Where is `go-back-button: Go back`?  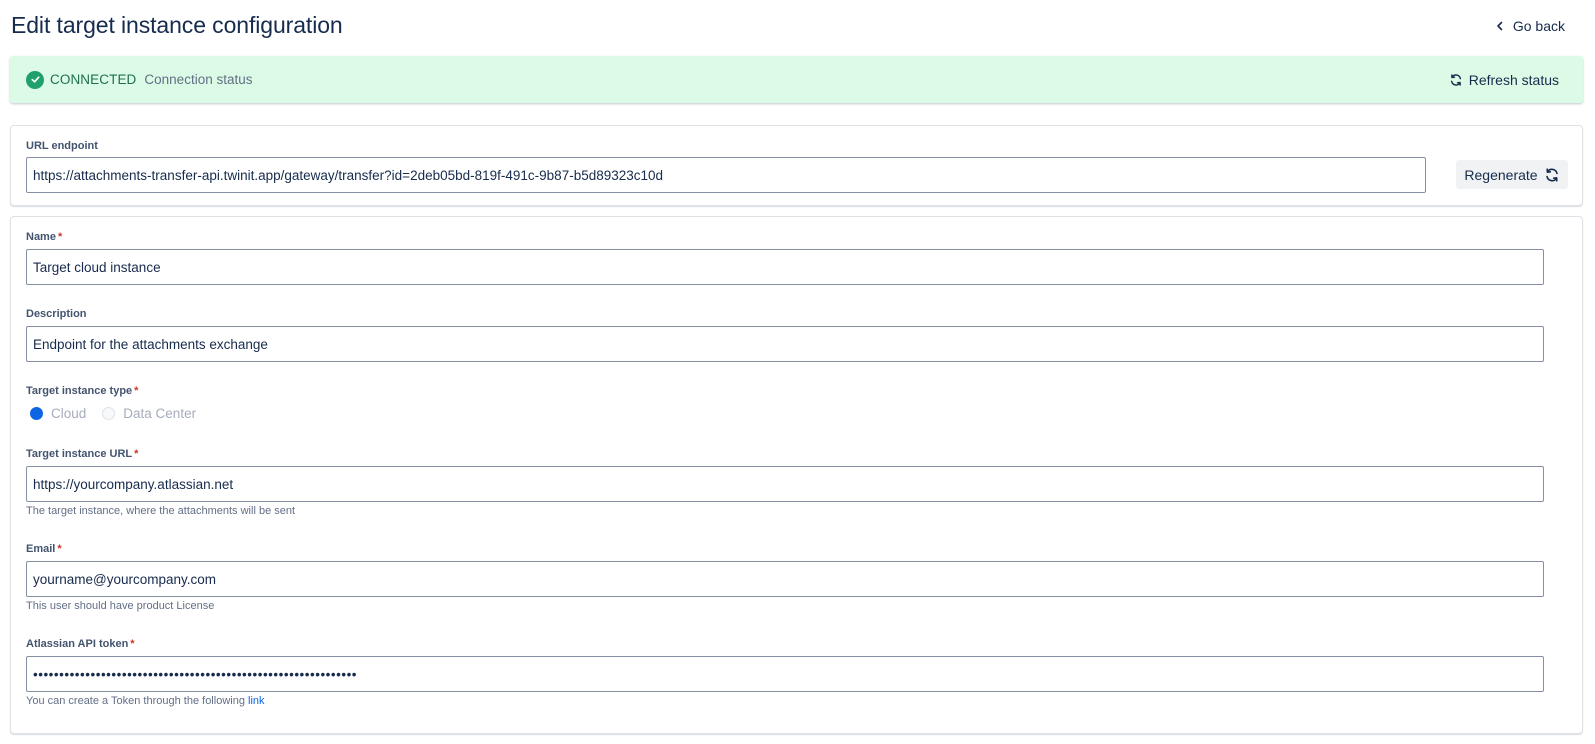
go-back-button: Go back is located at coordinates (1530, 26).